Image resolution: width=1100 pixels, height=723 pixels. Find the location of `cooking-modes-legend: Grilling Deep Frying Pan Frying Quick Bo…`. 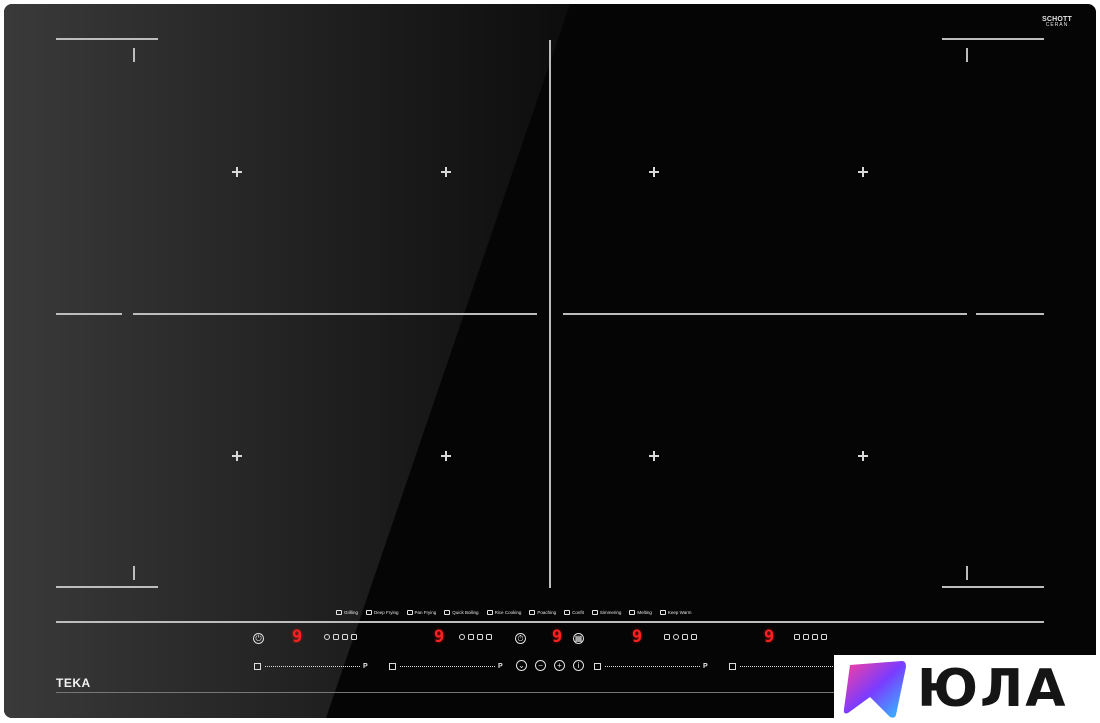

cooking-modes-legend: Grilling Deep Frying Pan Frying Quick Bo… is located at coordinates (513, 612).